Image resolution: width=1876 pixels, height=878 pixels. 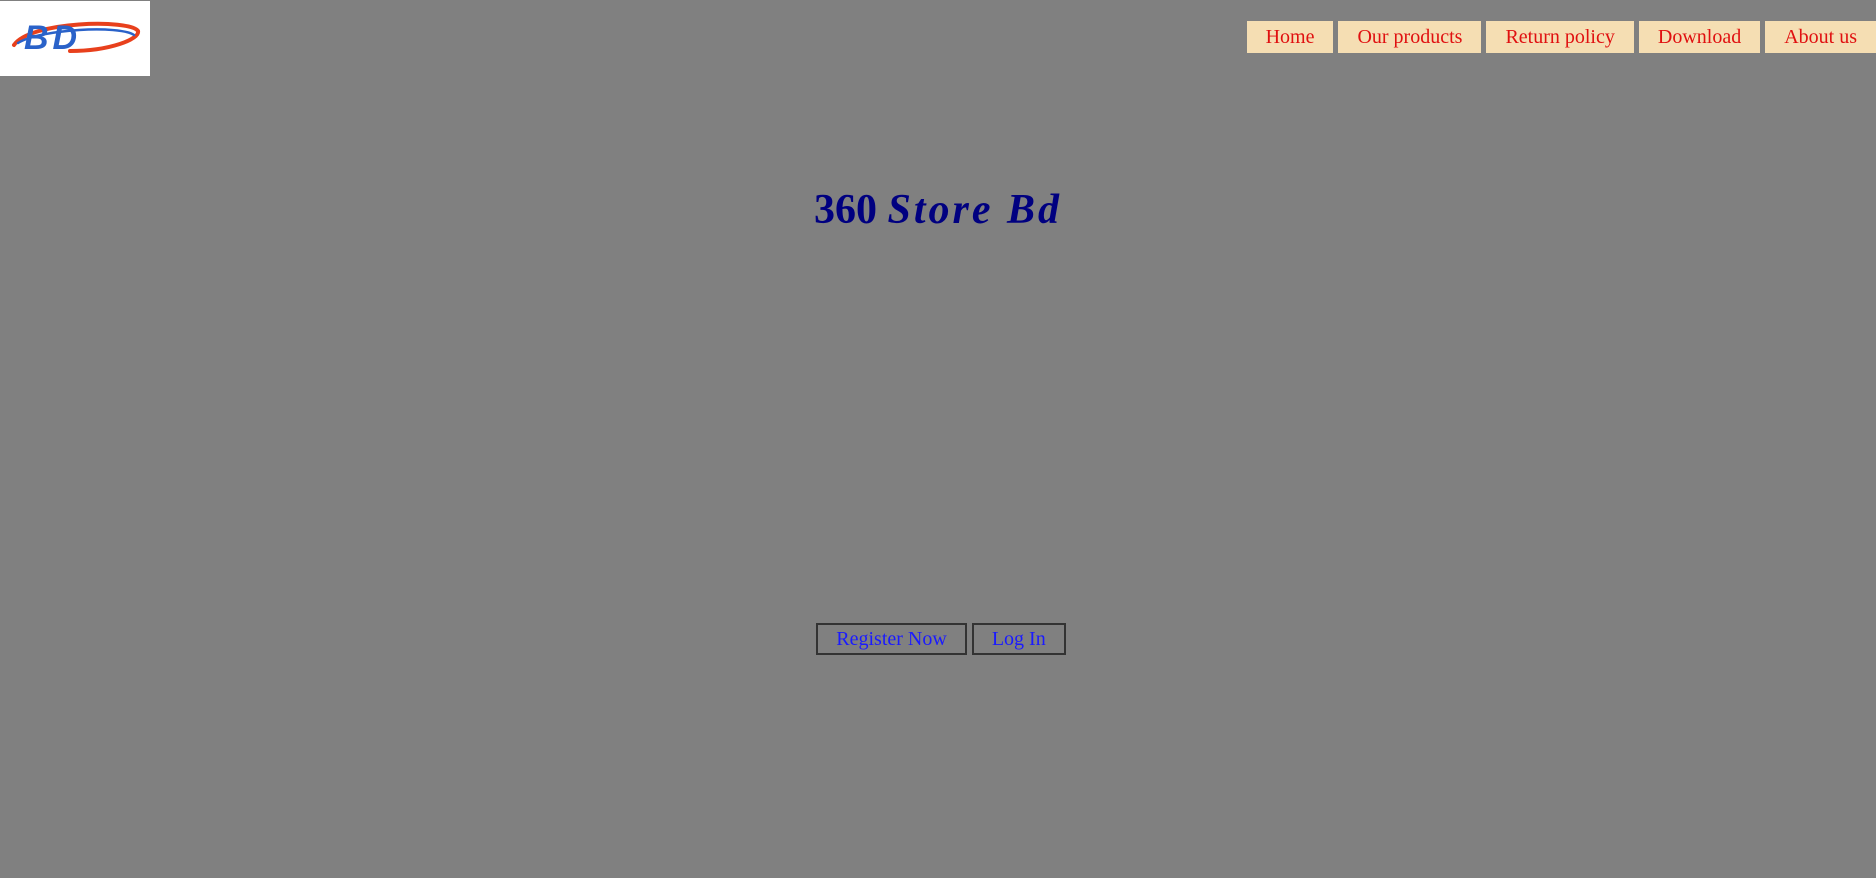 I want to click on nav-home: Home, so click(x=1290, y=37).